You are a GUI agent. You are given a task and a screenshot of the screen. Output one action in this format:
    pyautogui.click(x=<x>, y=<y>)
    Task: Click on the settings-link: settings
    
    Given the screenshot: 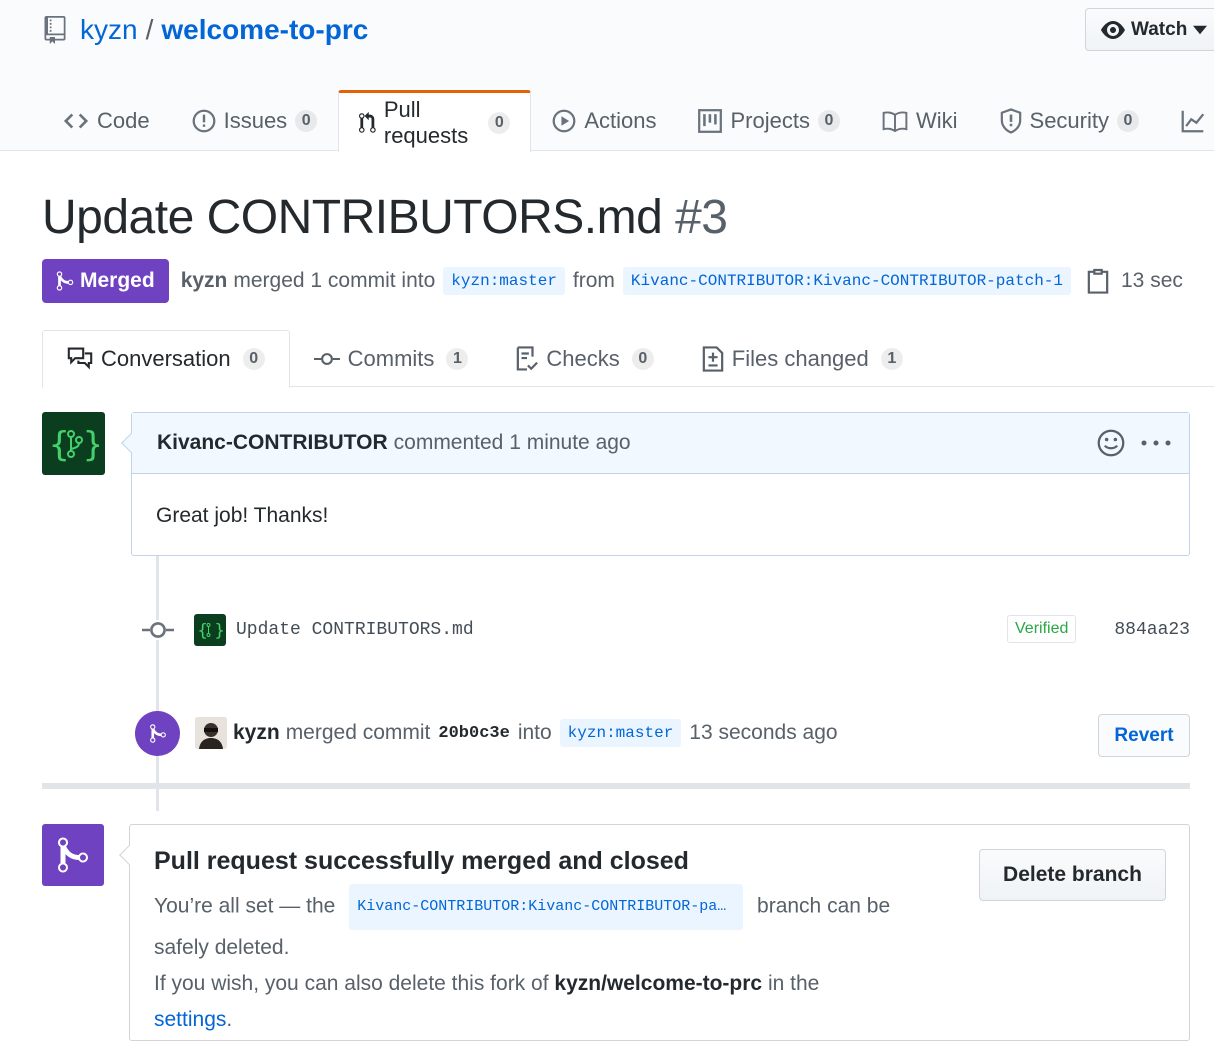 What is the action you would take?
    pyautogui.click(x=190, y=1019)
    